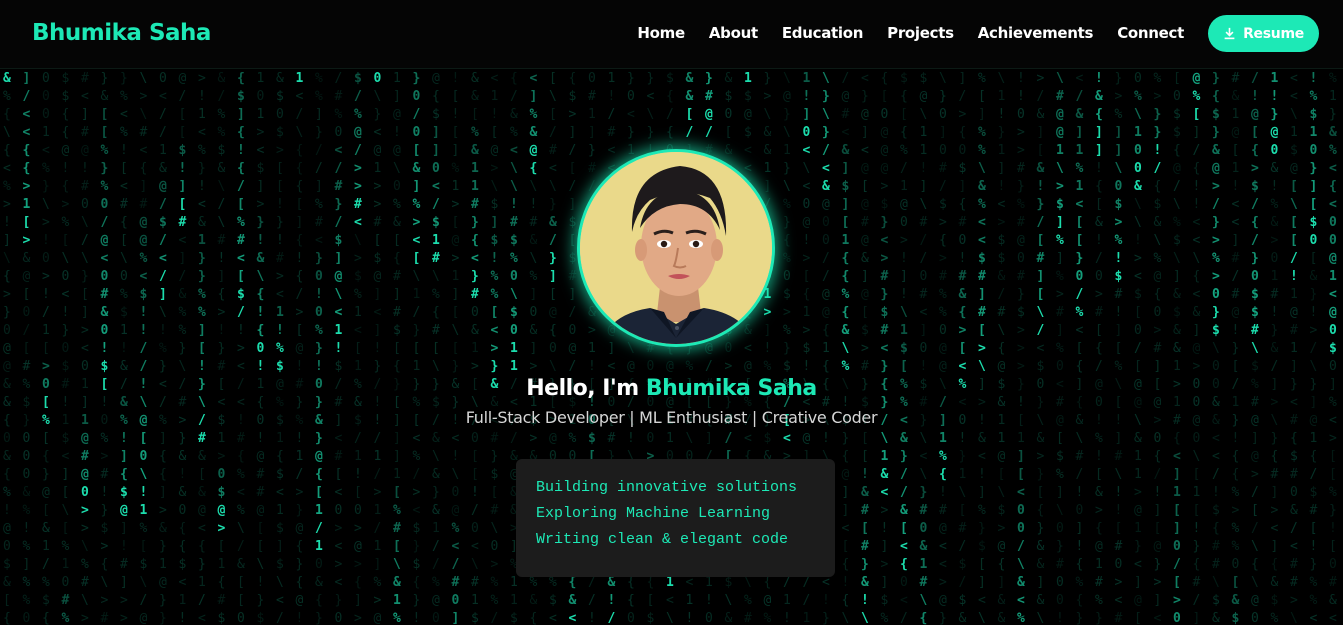  Describe the element at coordinates (1263, 33) in the screenshot. I see `resume-button: Resume` at that location.